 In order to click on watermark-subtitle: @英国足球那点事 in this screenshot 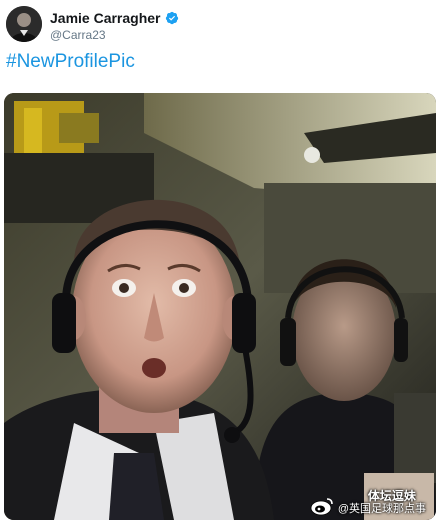, I will do `click(381, 509)`.